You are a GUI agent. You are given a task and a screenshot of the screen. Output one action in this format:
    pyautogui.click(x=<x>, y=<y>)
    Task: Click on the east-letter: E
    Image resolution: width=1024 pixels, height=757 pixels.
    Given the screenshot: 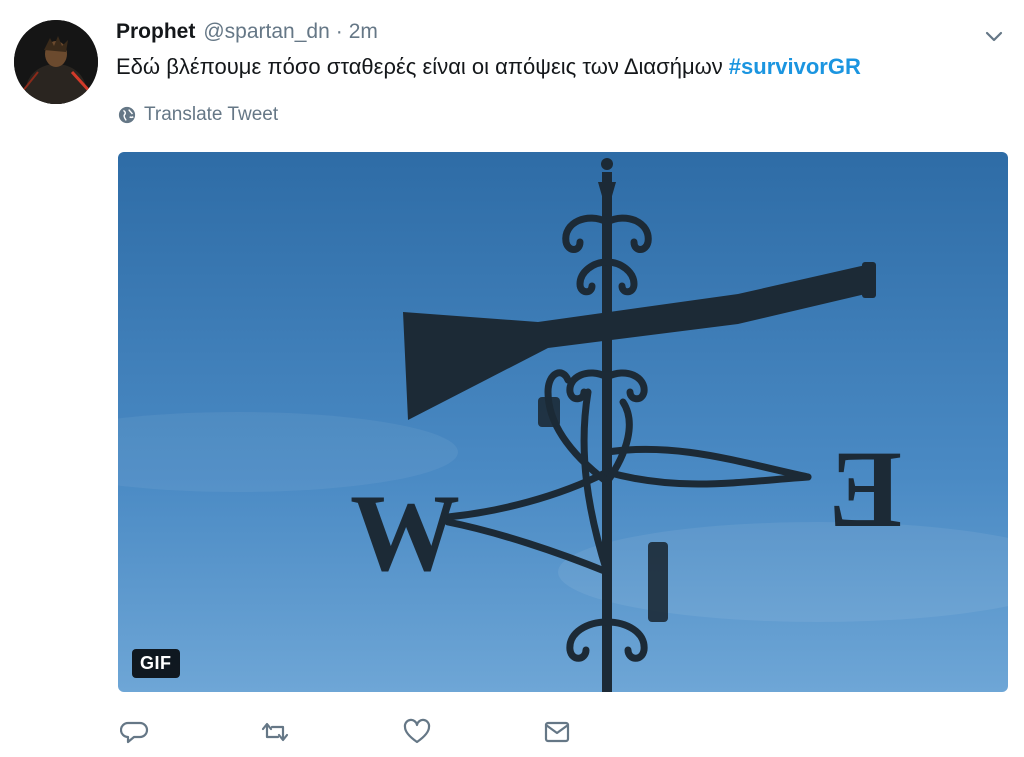 What is the action you would take?
    pyautogui.click(x=865, y=489)
    